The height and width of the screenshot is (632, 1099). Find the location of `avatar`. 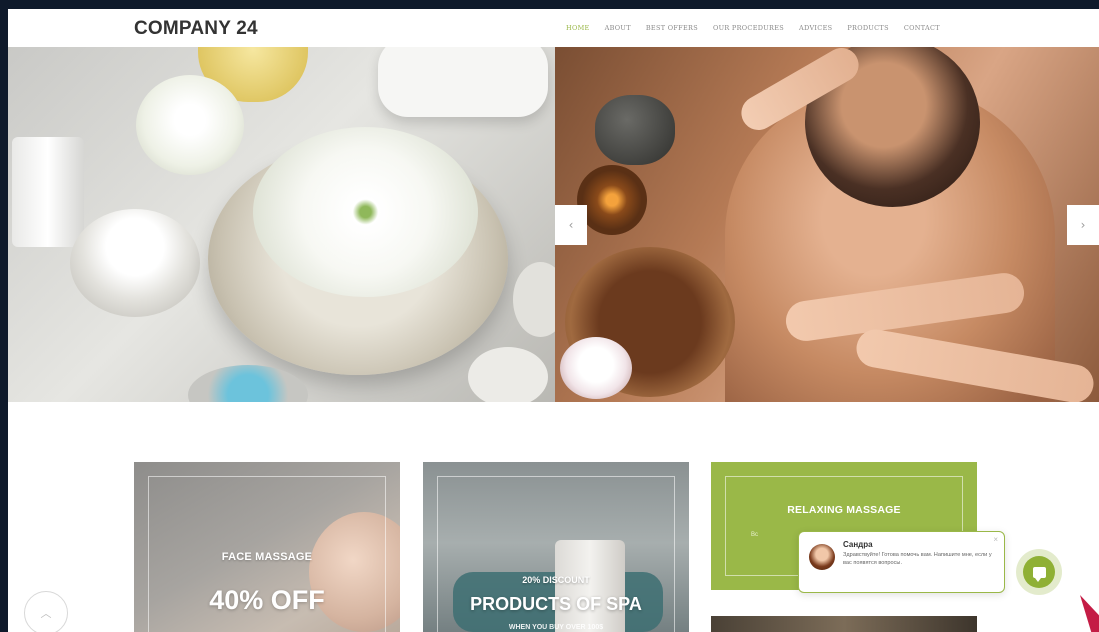

avatar is located at coordinates (822, 557).